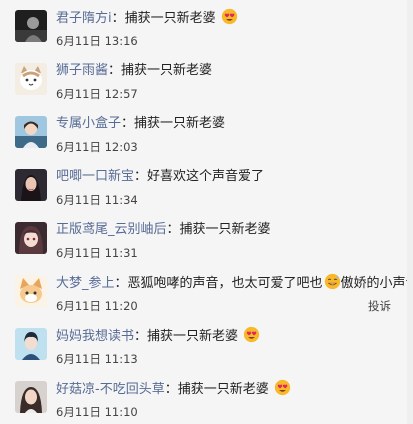 The width and height of the screenshot is (413, 424). What do you see at coordinates (206, 193) in the screenshot?
I see `comment-item: 吧唧一口新宝：好喜欢这个声音爱了 6月11日 11:34` at bounding box center [206, 193].